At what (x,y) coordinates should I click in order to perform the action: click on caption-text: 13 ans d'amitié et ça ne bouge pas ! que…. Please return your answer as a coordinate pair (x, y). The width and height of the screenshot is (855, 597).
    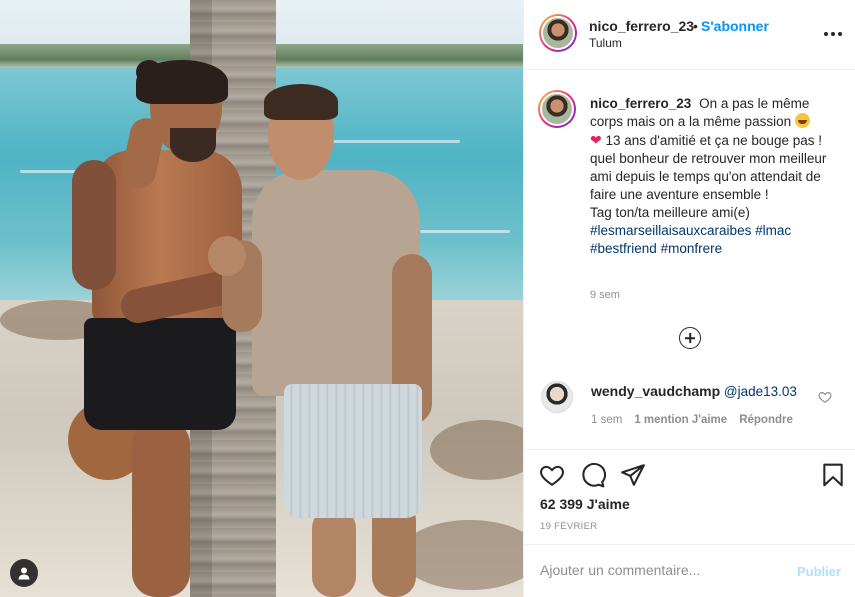
    Looking at the image, I should click on (708, 167).